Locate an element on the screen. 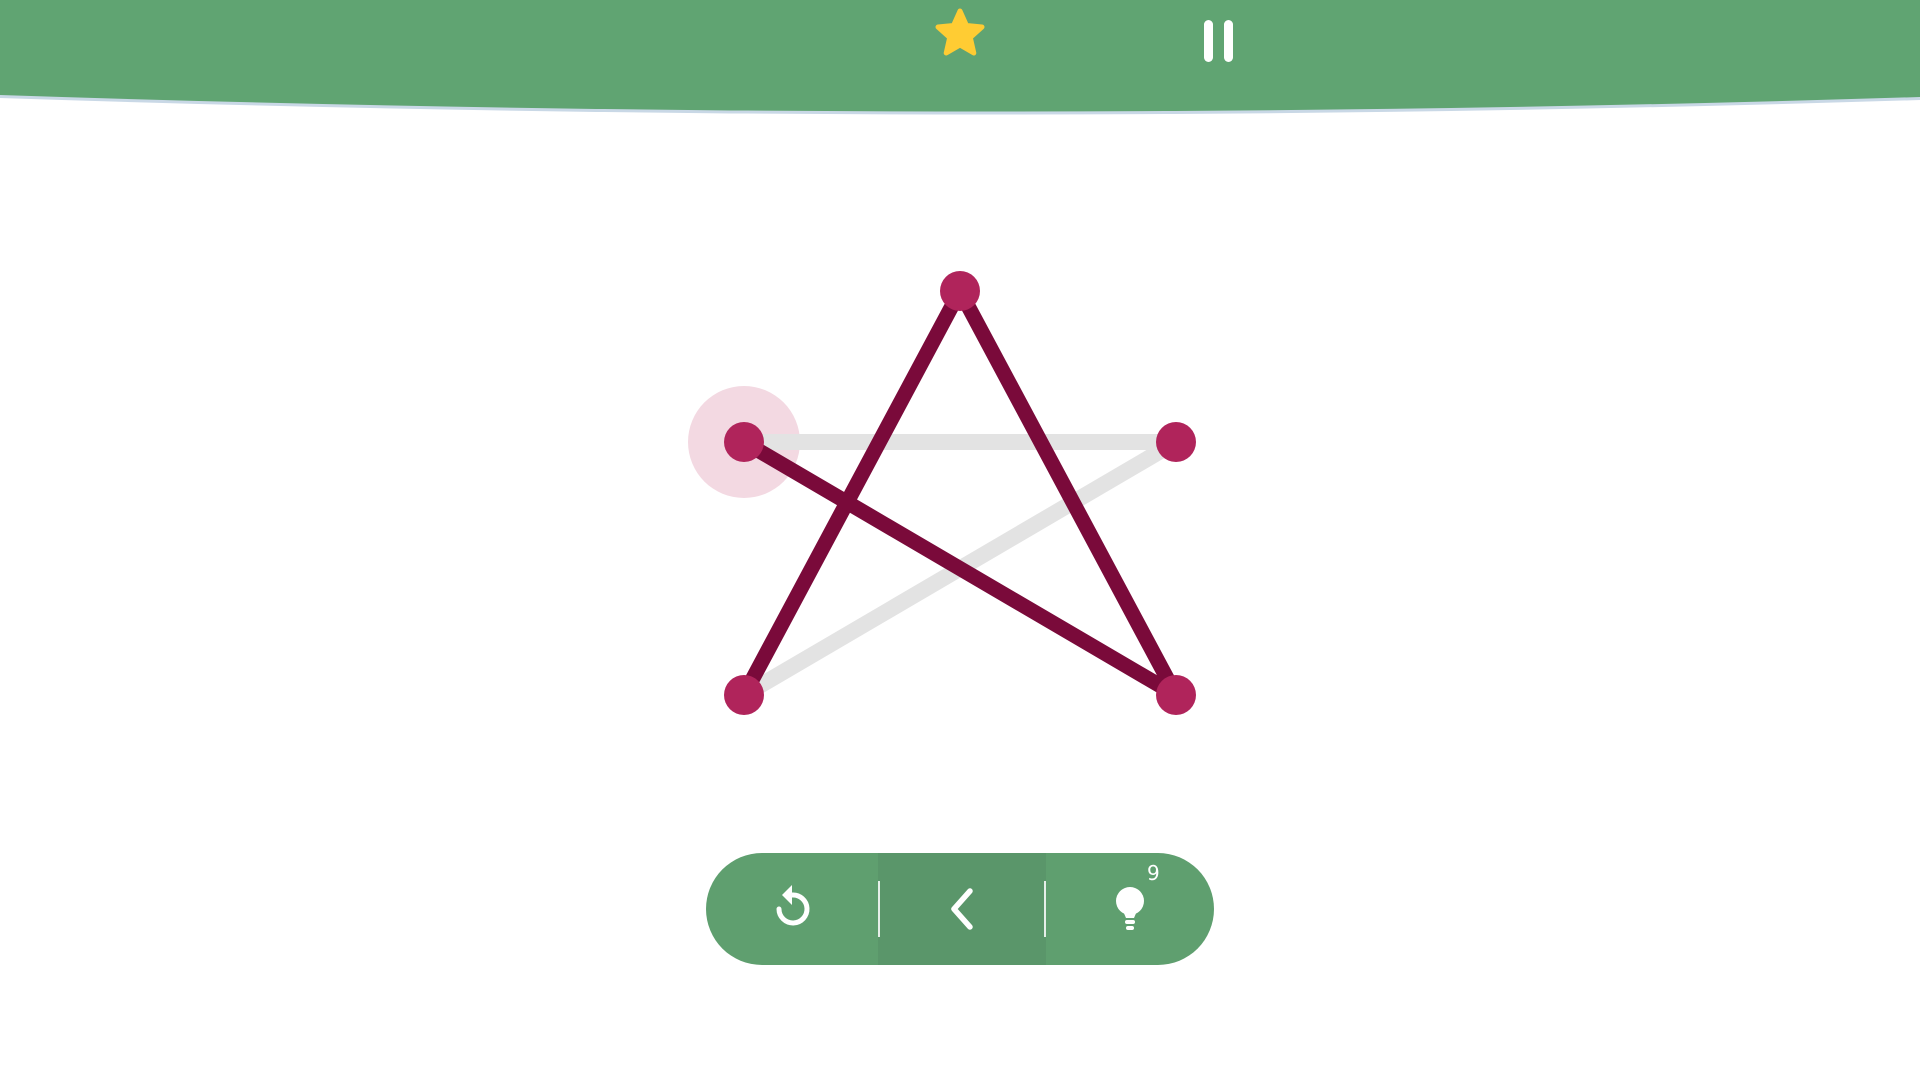 Image resolution: width=1920 pixels, height=1080 pixels. node-lower-left is located at coordinates (744, 695).